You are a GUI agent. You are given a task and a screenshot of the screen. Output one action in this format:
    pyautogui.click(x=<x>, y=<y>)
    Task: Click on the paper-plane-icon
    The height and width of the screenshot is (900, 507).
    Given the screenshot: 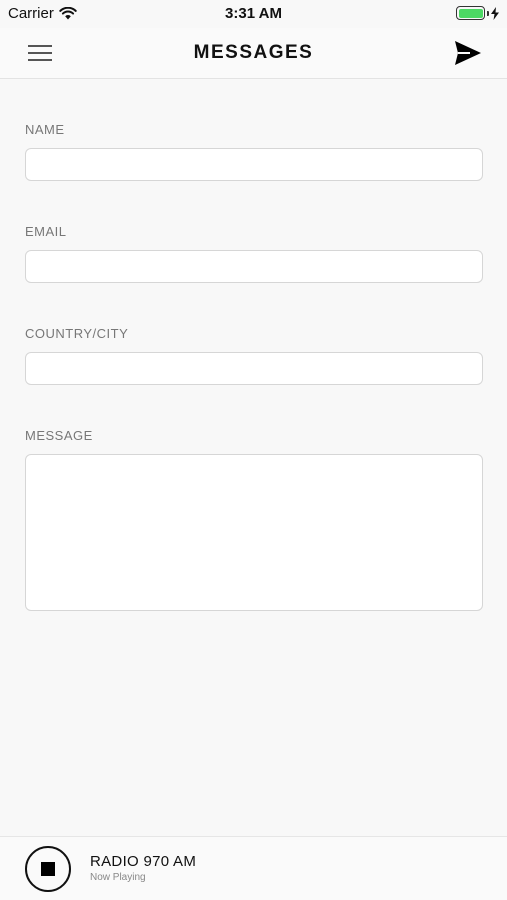 What is the action you would take?
    pyautogui.click(x=468, y=53)
    